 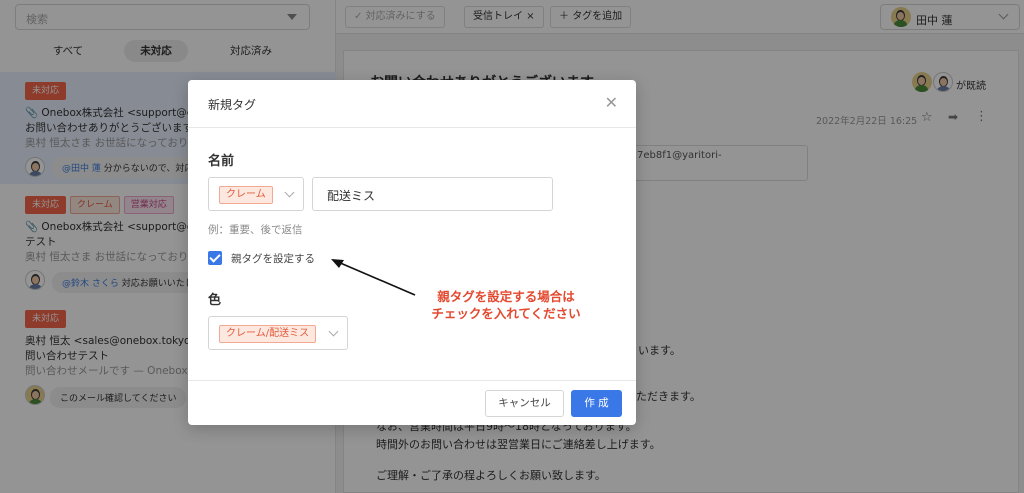 What do you see at coordinates (506, 296) in the screenshot?
I see `annotation-line: 親タグを設定する場合は` at bounding box center [506, 296].